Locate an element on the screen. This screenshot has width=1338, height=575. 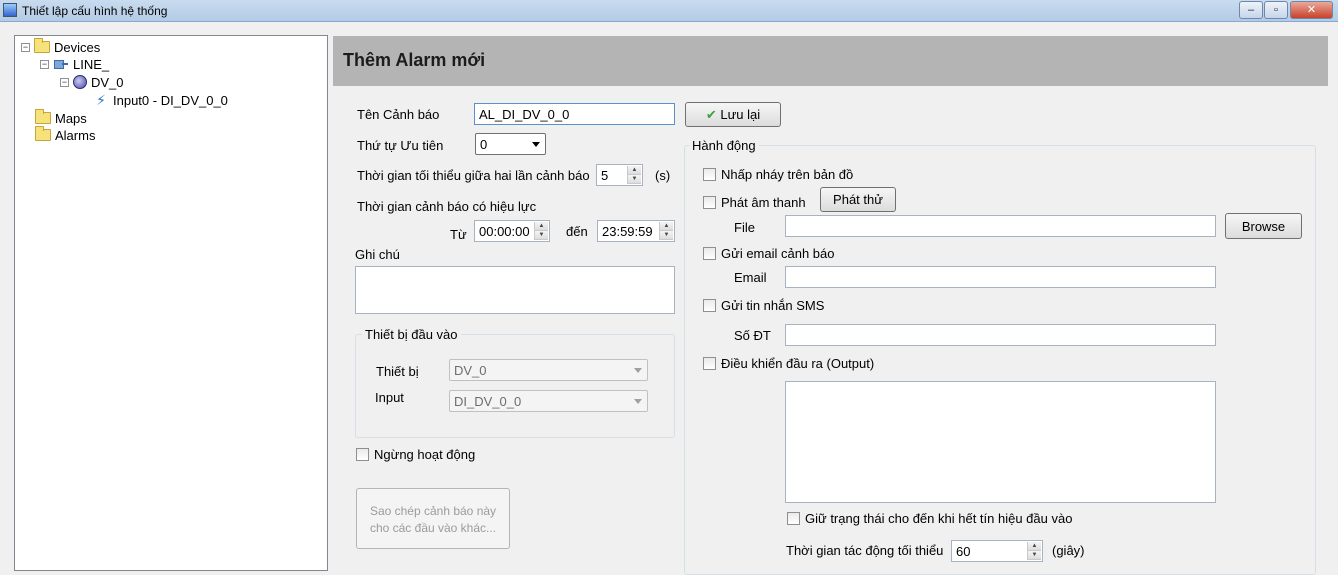
sms-checkbox is located at coordinates (709, 305).